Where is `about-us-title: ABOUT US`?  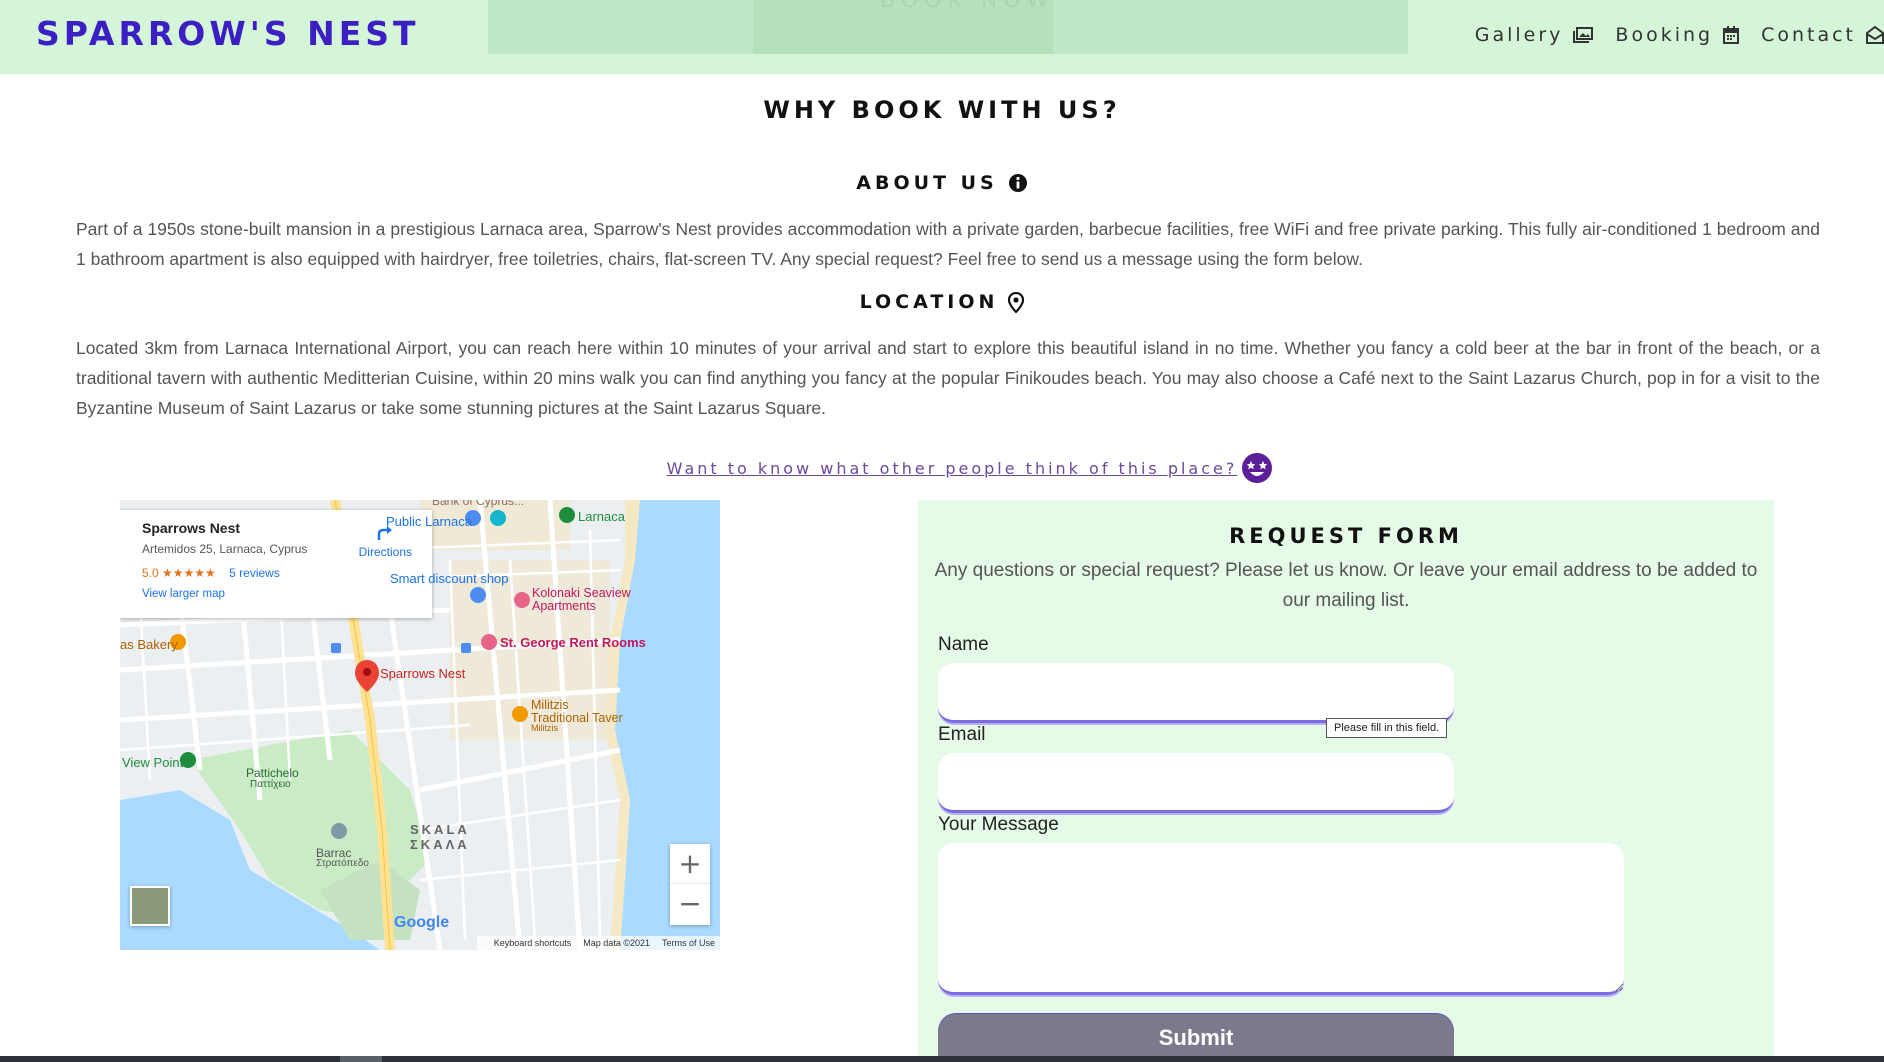
about-us-title: ABOUT US is located at coordinates (927, 183).